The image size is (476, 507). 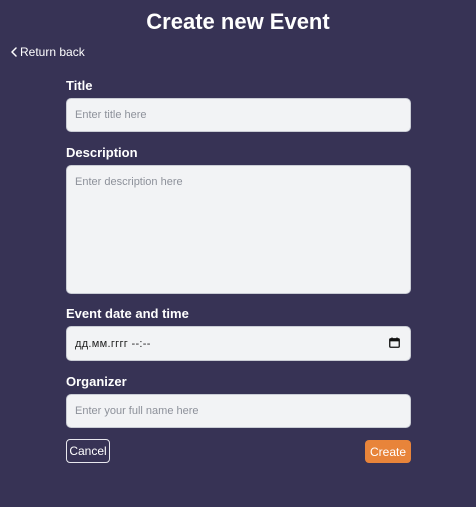 What do you see at coordinates (238, 411) in the screenshot?
I see `organizer-input` at bounding box center [238, 411].